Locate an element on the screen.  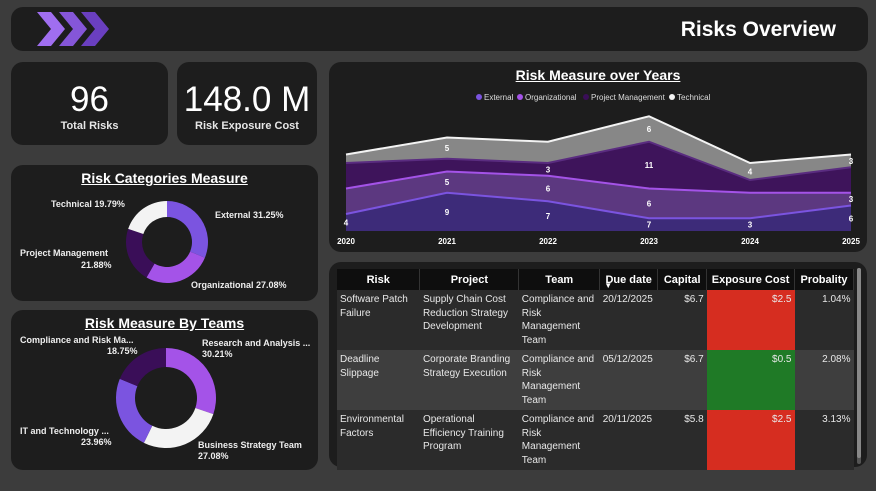
label-project-management-2: 21.88% is located at coordinates (96, 265).